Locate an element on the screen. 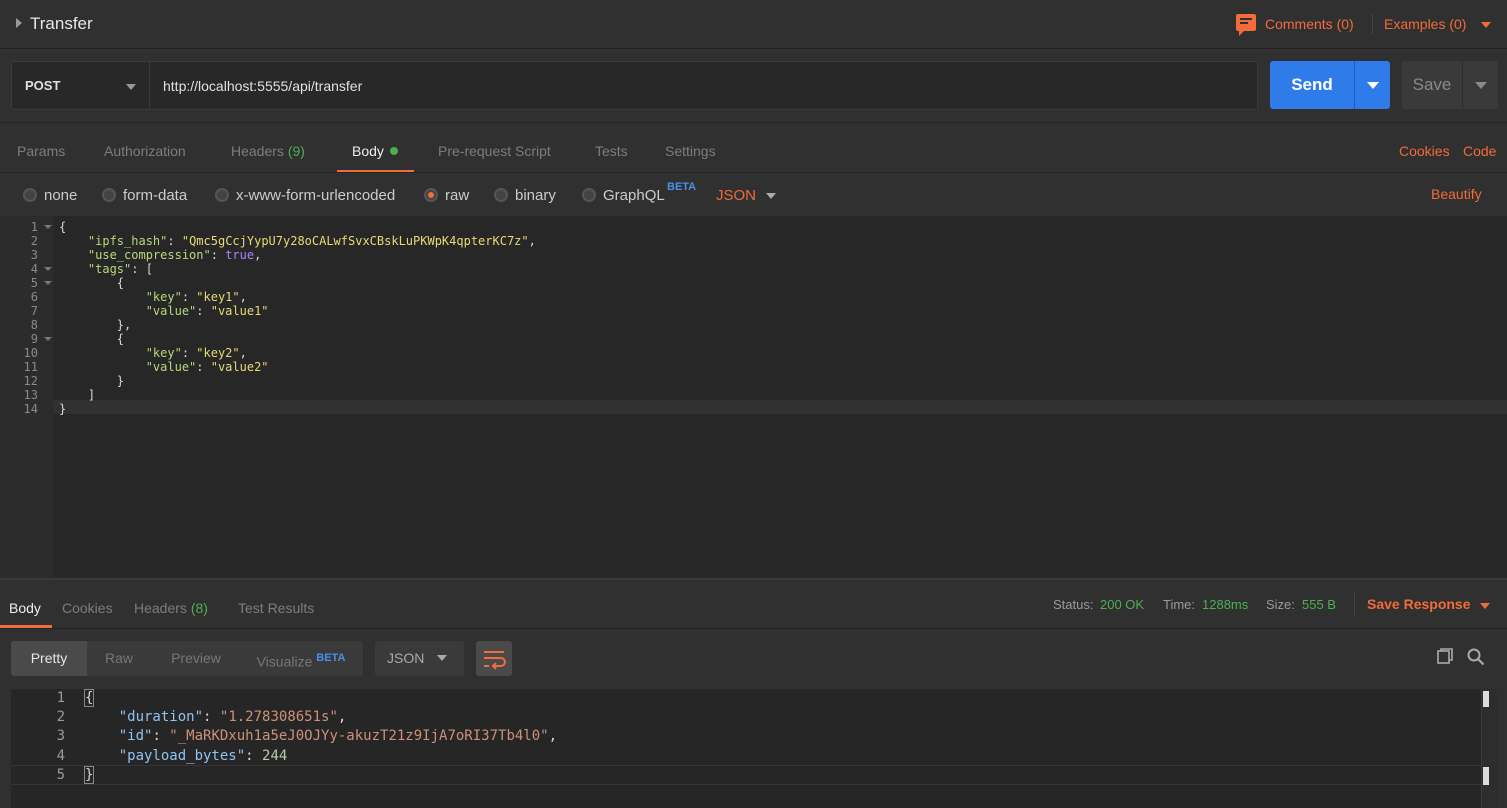  response-divider is located at coordinates (1354, 604).